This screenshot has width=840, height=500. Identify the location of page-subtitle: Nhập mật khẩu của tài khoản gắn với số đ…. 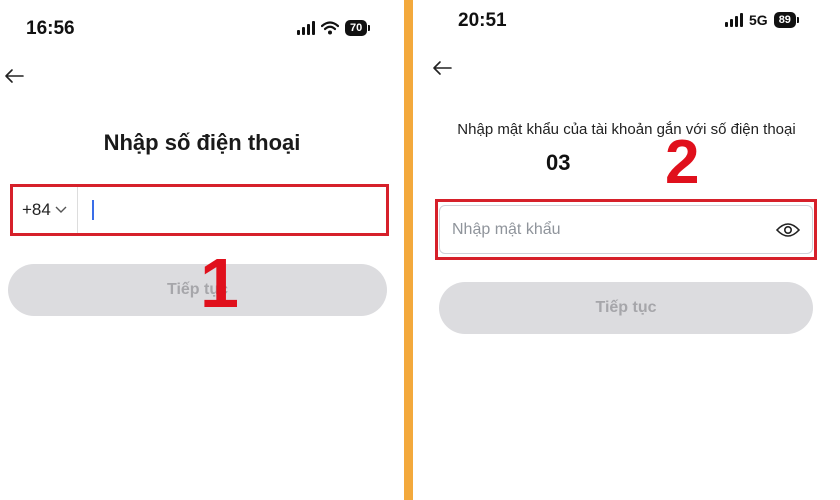
(626, 129).